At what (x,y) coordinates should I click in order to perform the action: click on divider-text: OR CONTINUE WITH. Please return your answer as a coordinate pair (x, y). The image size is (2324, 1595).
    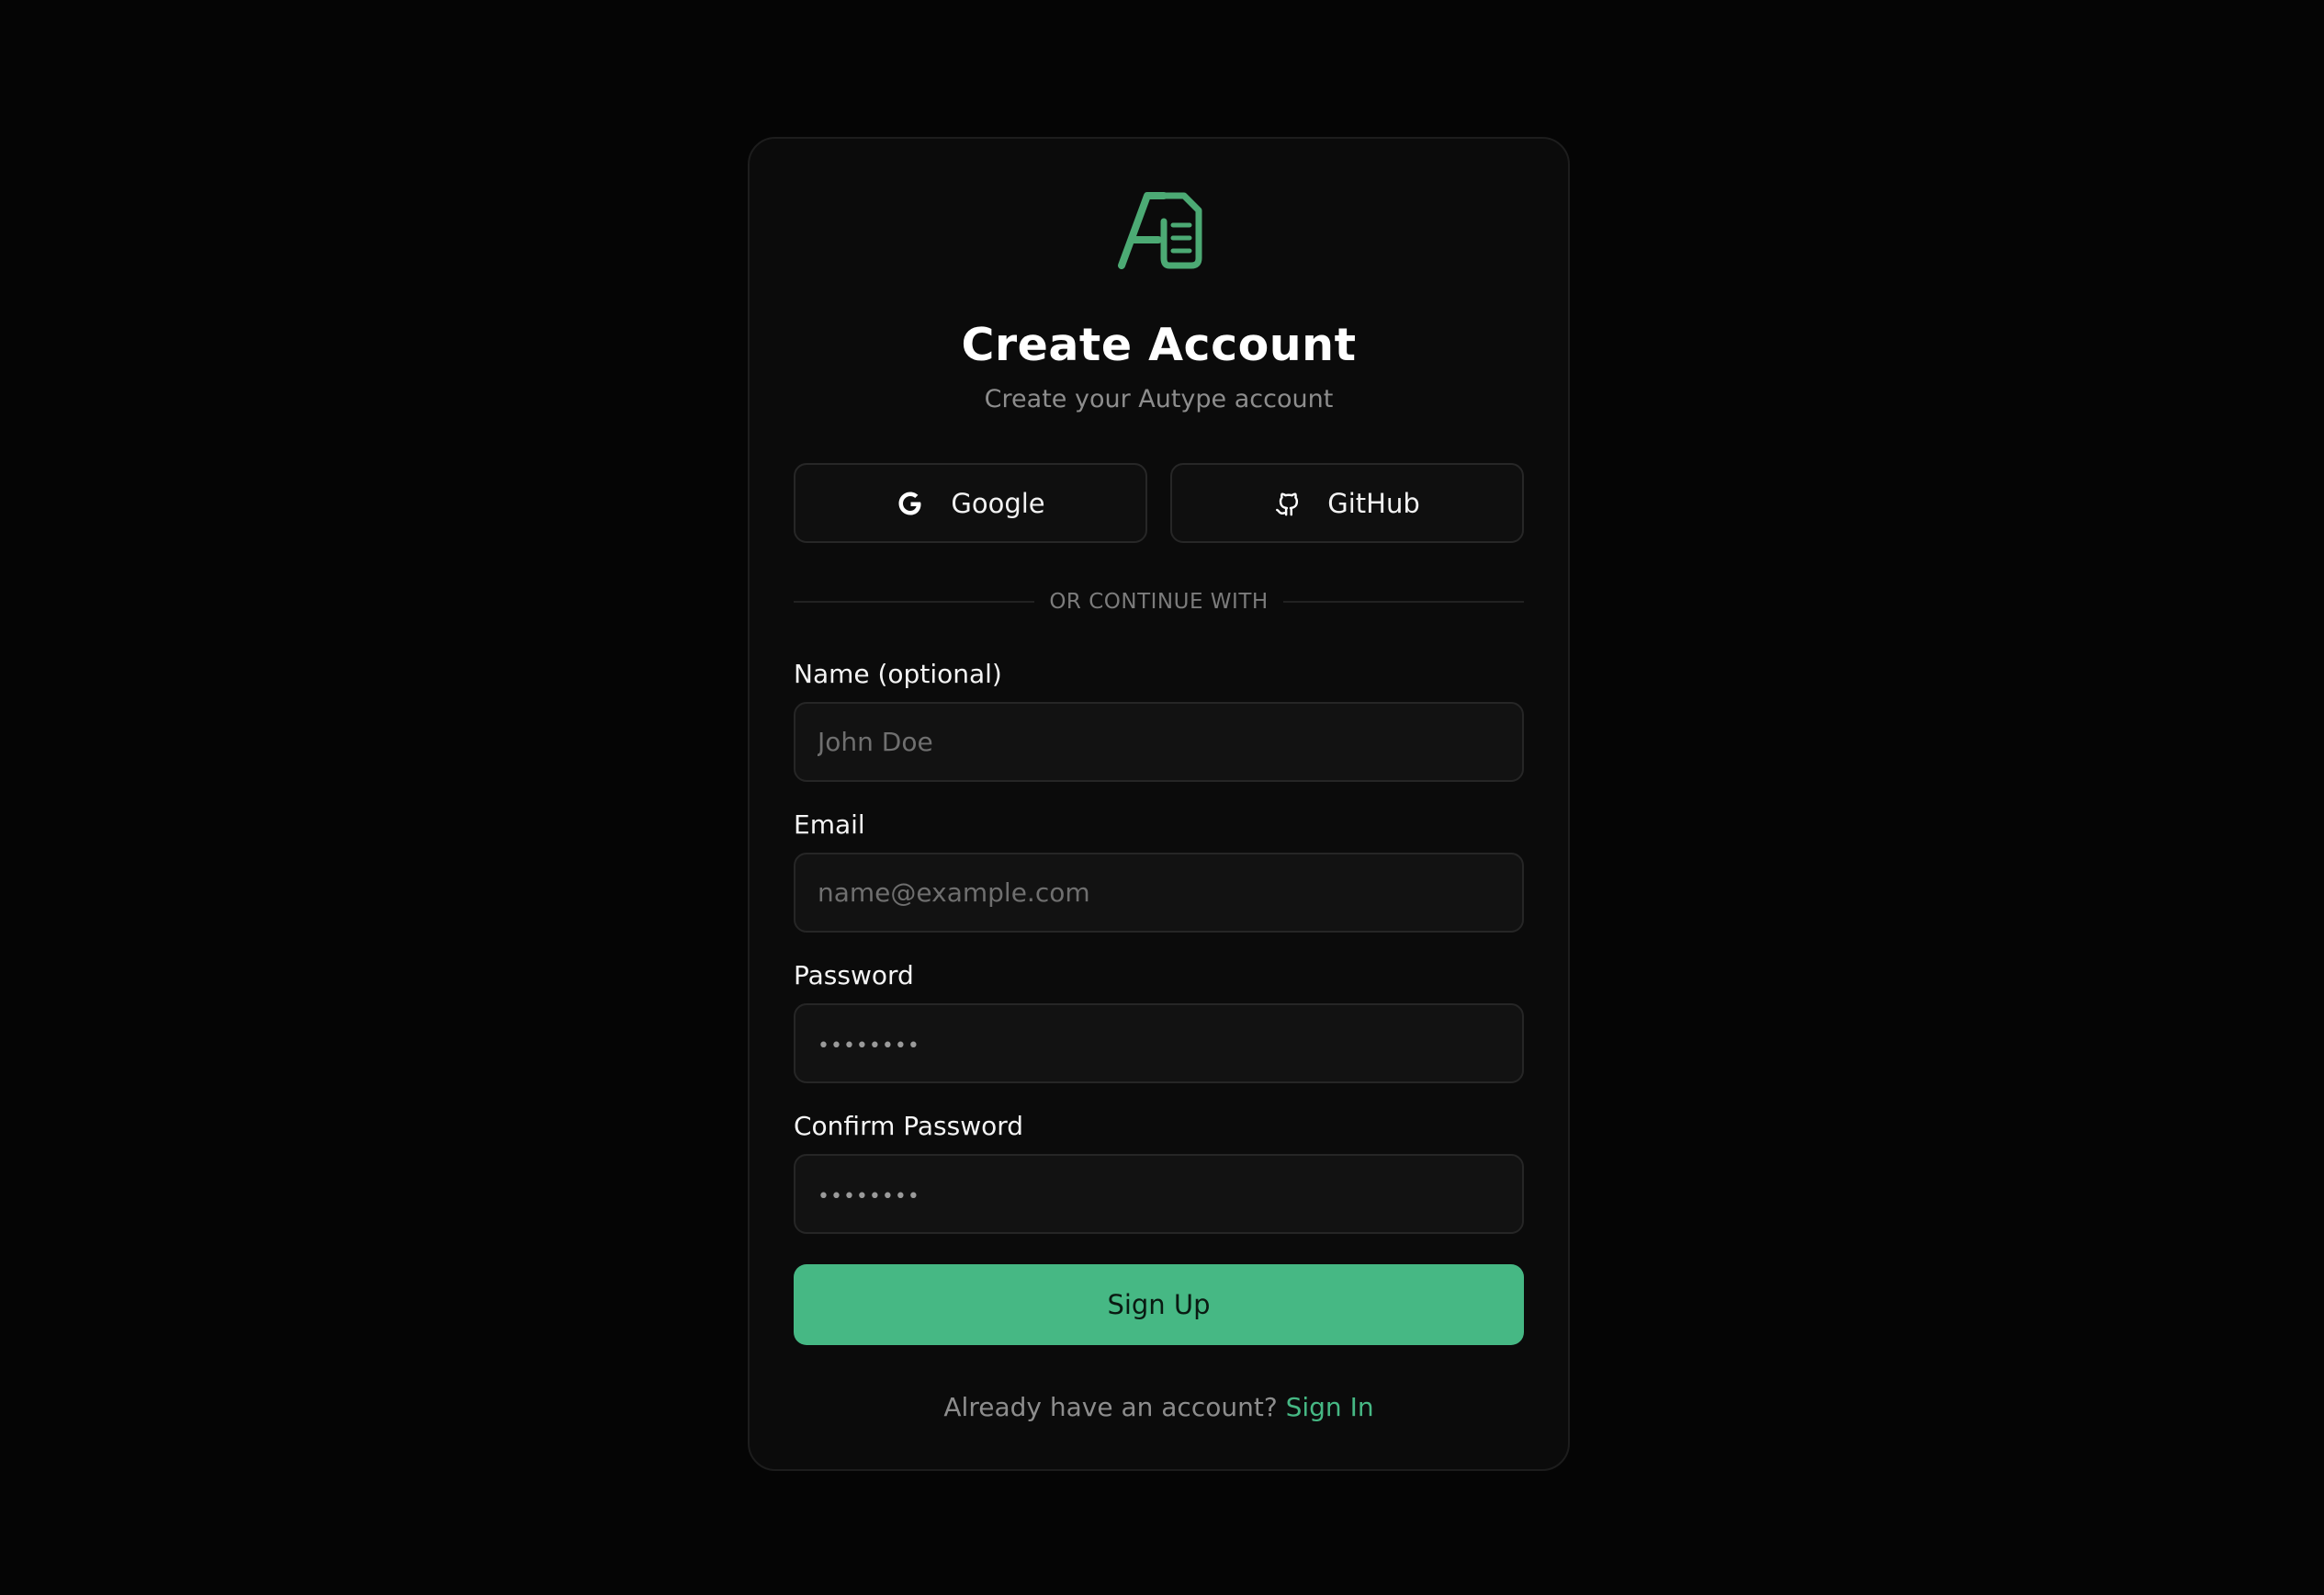
    Looking at the image, I should click on (1159, 602).